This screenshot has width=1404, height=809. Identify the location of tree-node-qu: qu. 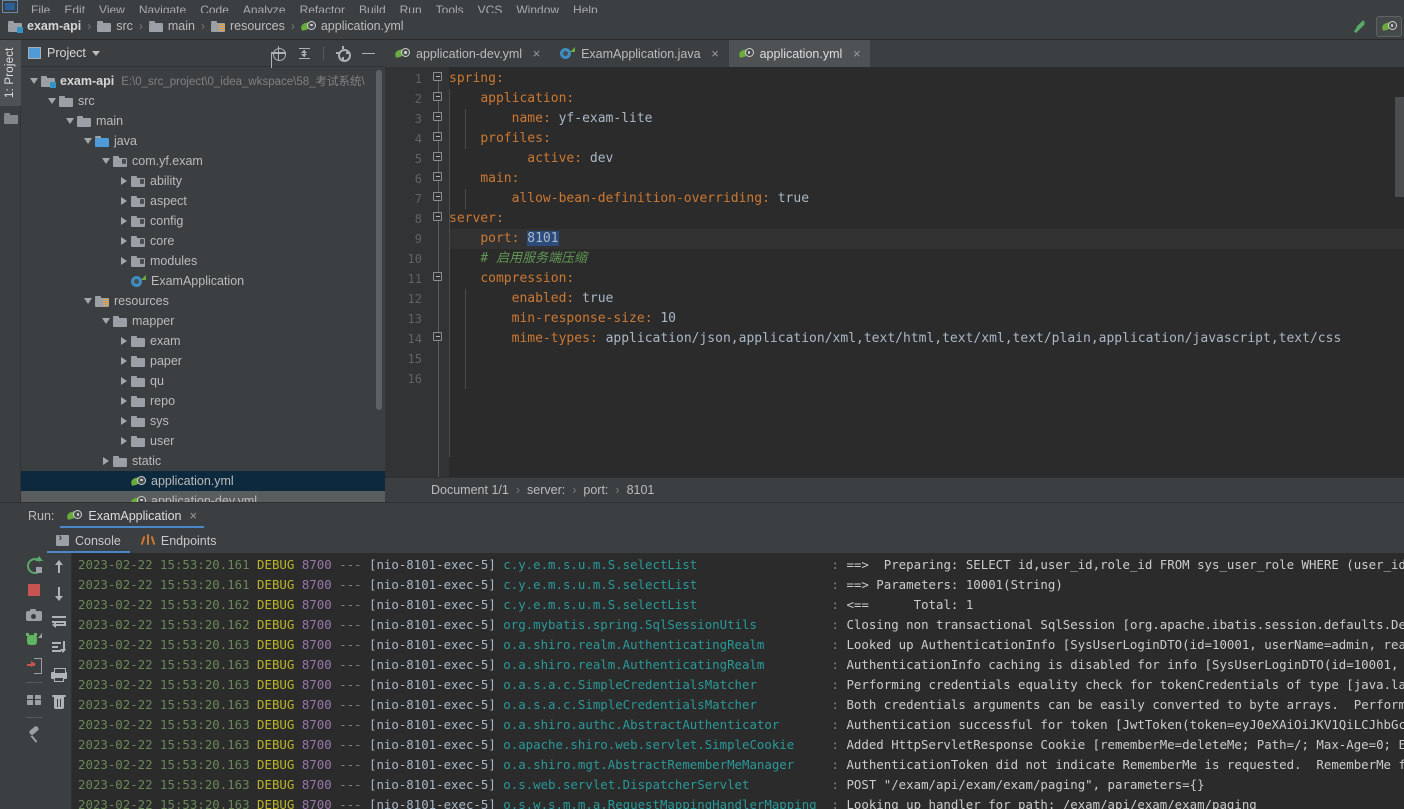
(203, 381).